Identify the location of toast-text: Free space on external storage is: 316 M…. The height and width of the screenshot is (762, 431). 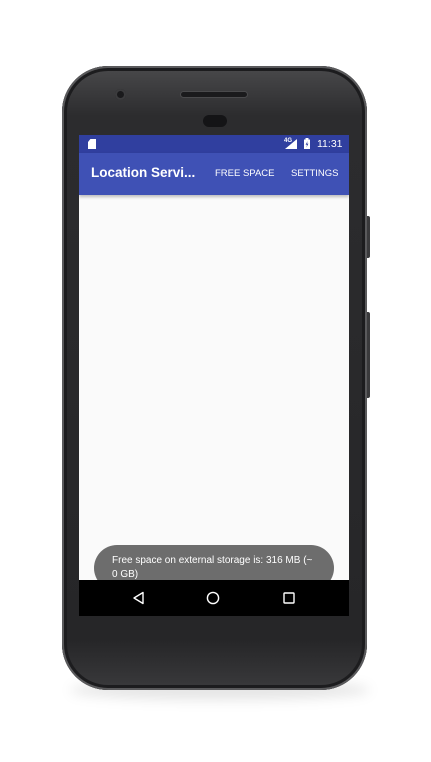
(212, 567).